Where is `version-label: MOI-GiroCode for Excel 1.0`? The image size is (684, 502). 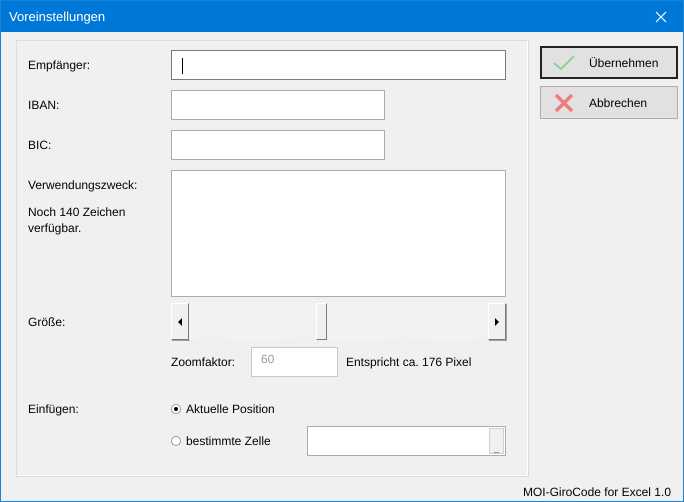 version-label: MOI-GiroCode for Excel 1.0 is located at coordinates (596, 492).